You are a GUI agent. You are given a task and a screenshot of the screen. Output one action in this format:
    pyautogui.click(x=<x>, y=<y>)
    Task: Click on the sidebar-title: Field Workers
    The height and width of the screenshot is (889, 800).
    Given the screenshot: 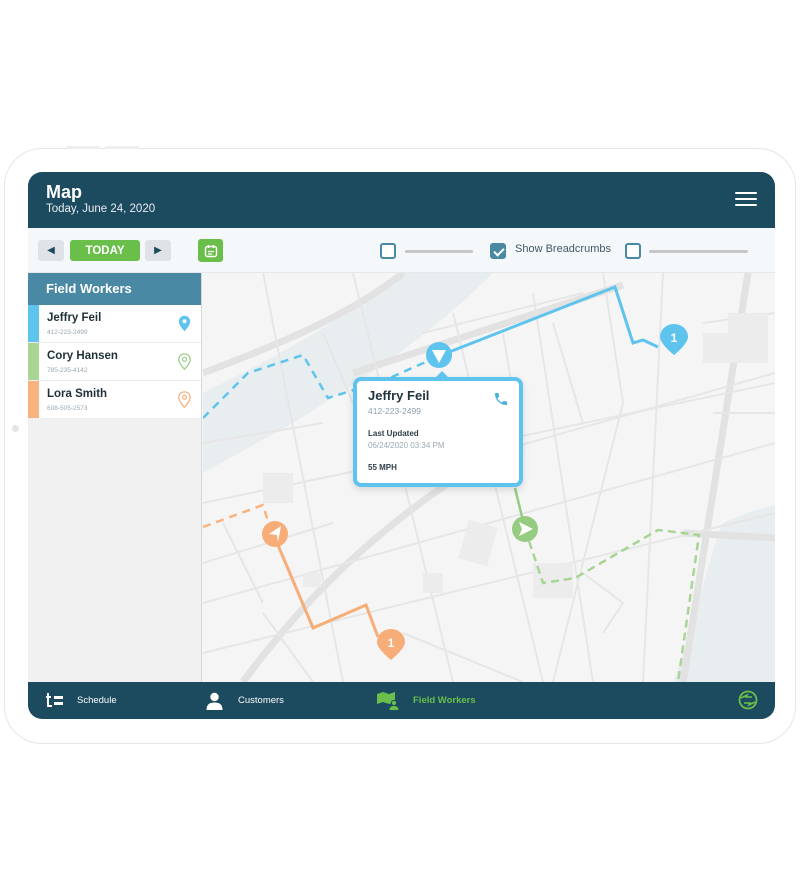 What is the action you would take?
    pyautogui.click(x=114, y=289)
    